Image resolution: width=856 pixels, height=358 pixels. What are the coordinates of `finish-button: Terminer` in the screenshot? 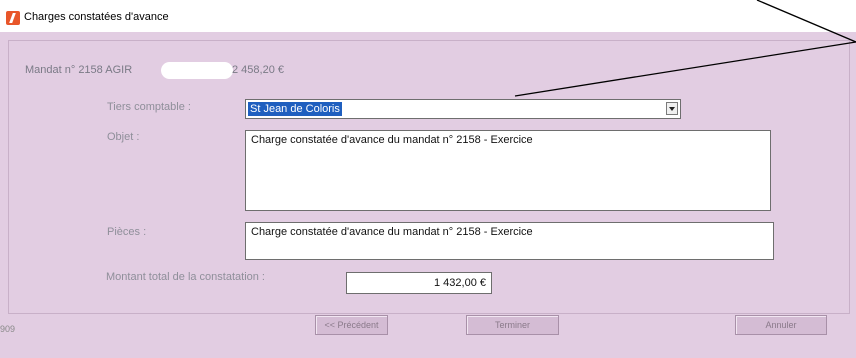 It's located at (512, 325).